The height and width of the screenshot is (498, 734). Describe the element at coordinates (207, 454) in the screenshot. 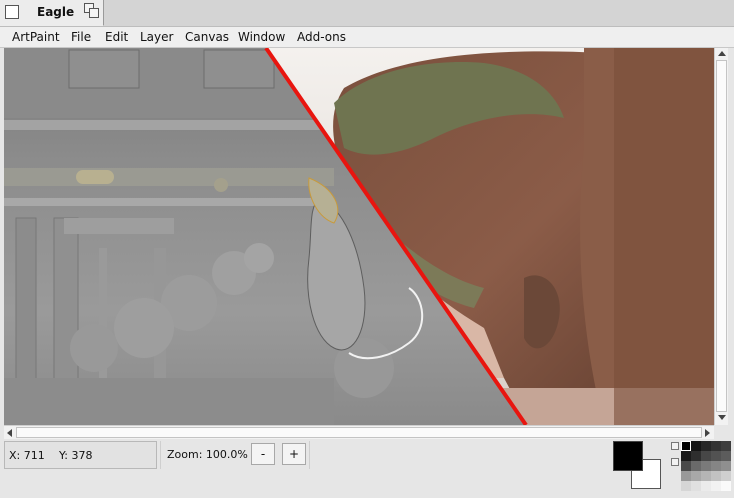

I see `zoom-level: Zoom: 100.0%` at that location.